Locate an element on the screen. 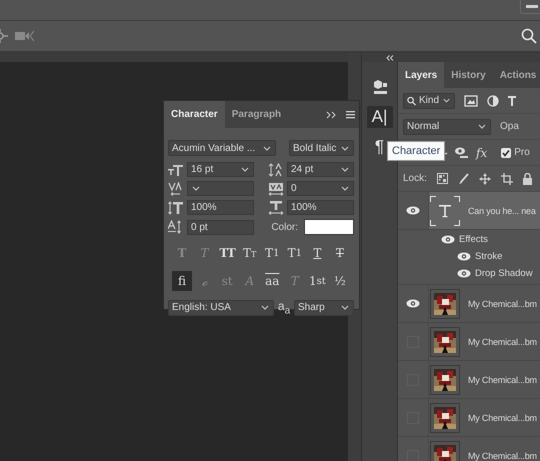  minimize-button is located at coordinates (530, 7).